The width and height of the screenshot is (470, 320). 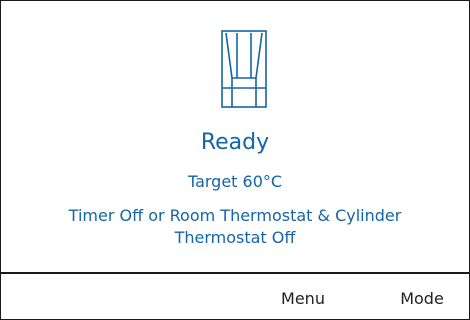 I want to click on status-message-line-1: Timer Off or Room Thermostat & Cylinder, so click(x=235, y=215).